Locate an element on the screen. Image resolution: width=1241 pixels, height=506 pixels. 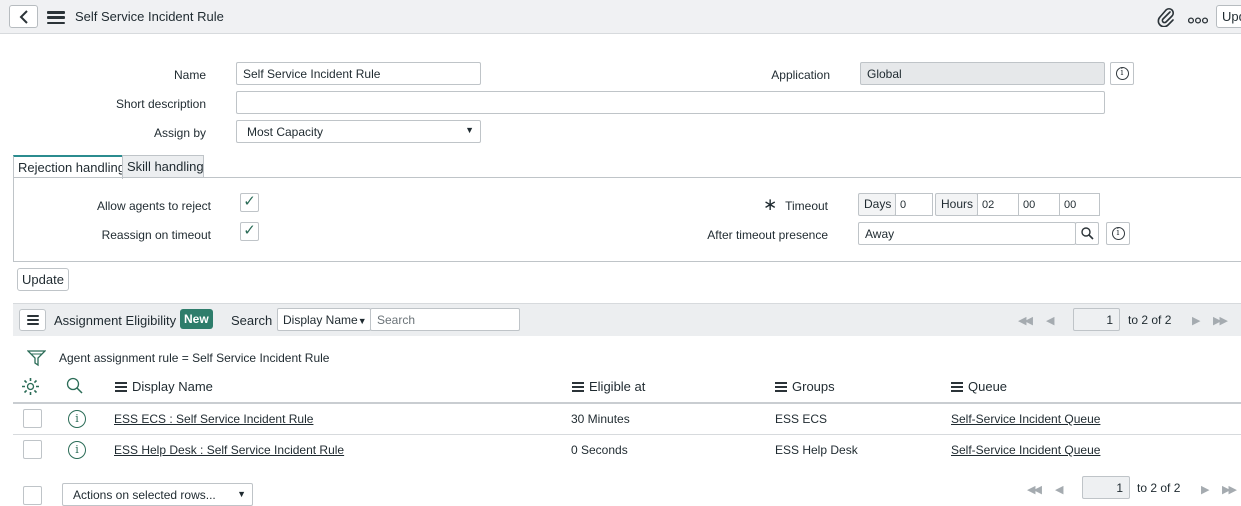
paperclip-icon is located at coordinates (1166, 17).